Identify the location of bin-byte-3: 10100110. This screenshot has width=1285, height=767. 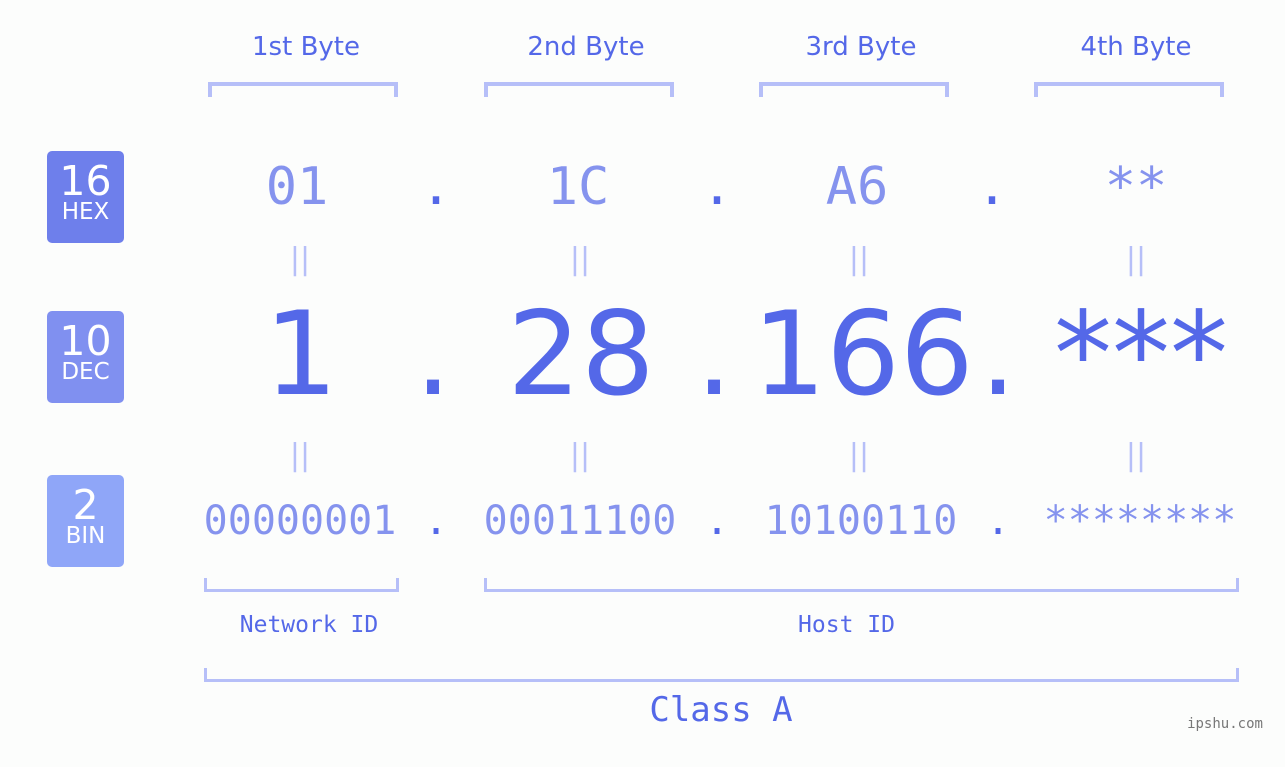
(861, 521).